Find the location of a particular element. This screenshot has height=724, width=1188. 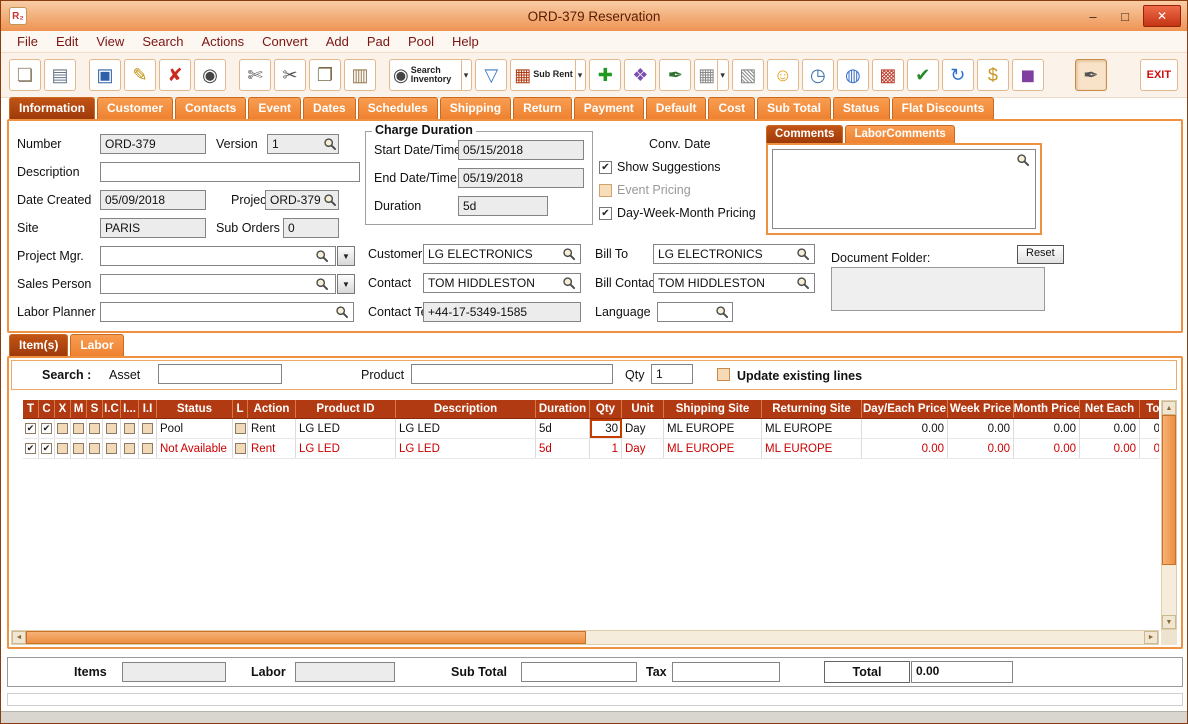

exit-button: EXIT is located at coordinates (1158, 75).